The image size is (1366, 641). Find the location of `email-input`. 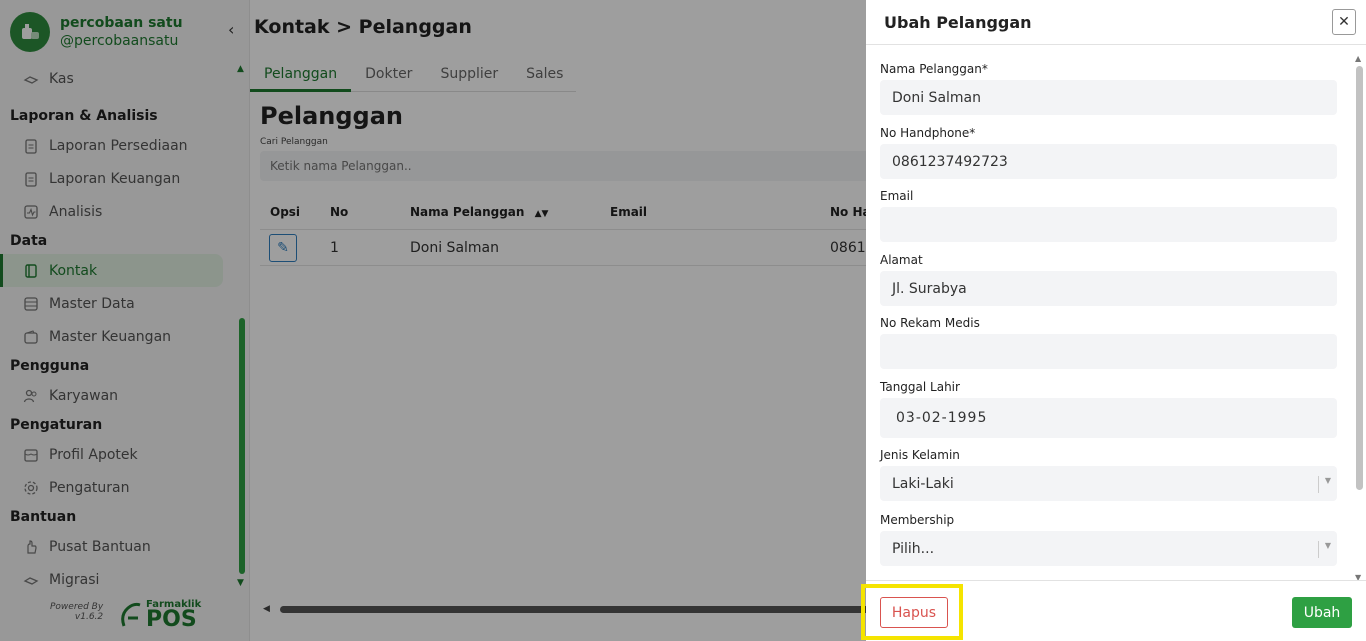

email-input is located at coordinates (1108, 224).